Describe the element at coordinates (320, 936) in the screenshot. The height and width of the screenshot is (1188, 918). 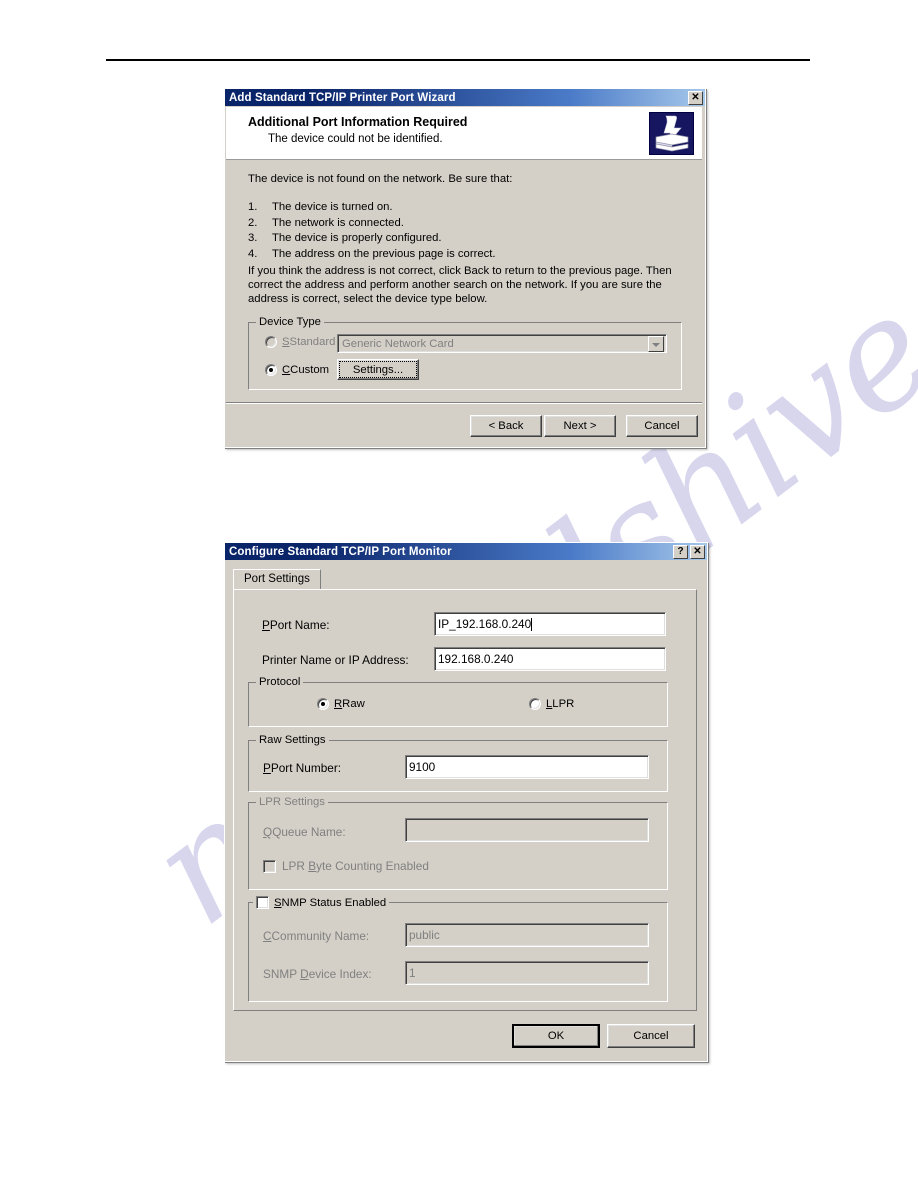
I see `community-name-label-text: Community Name:` at that location.